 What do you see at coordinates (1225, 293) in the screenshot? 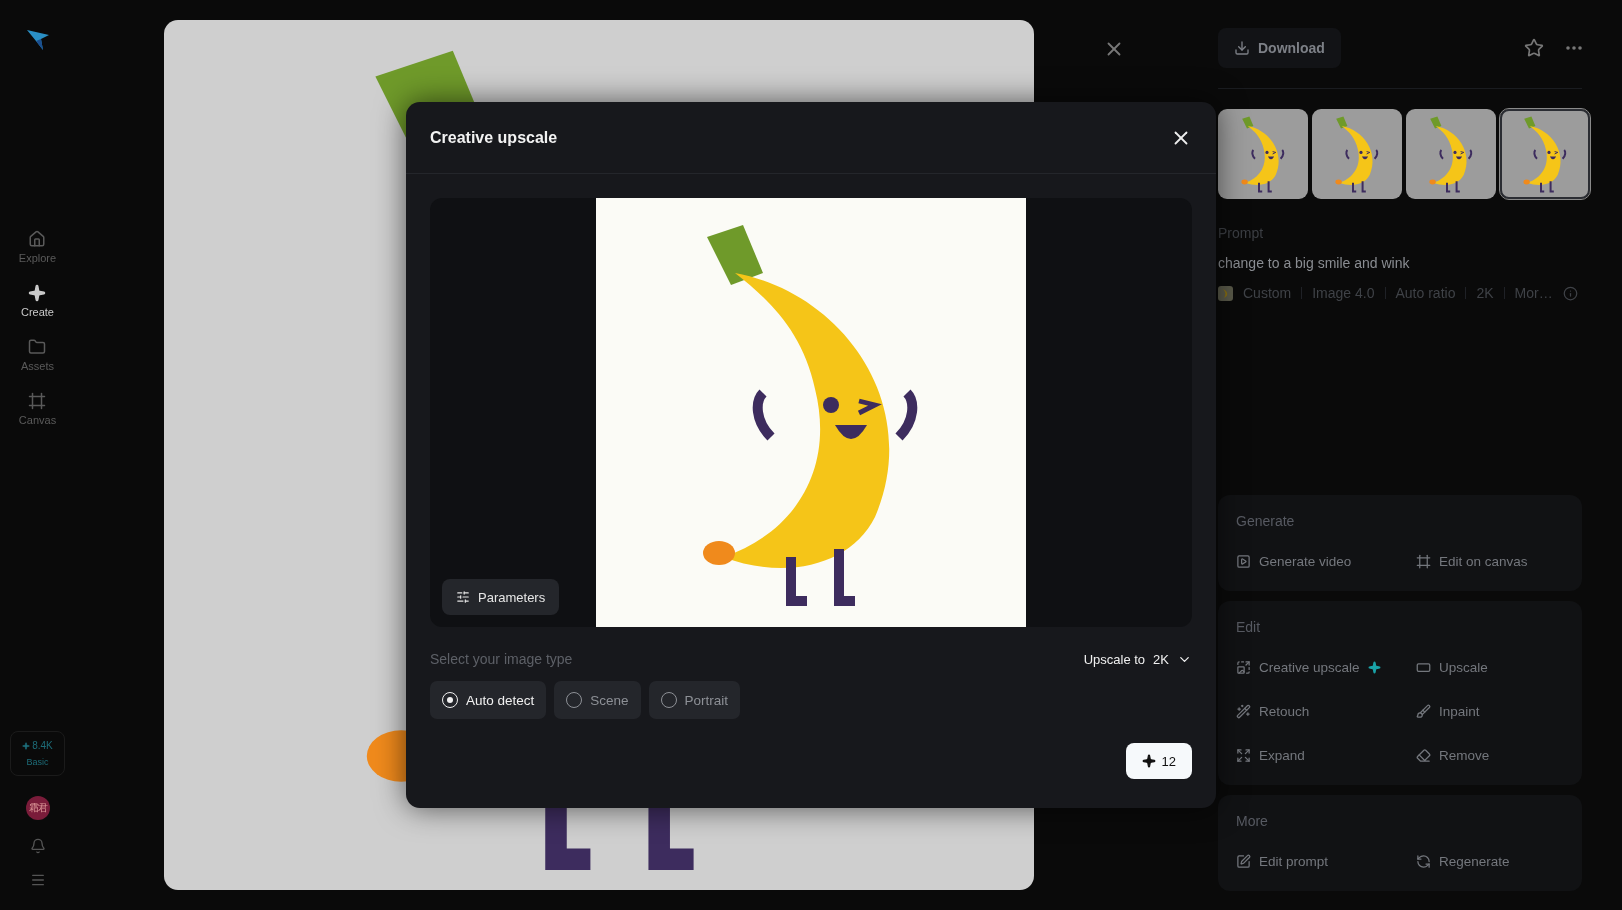
I see `banana-thumbnail-icon` at bounding box center [1225, 293].